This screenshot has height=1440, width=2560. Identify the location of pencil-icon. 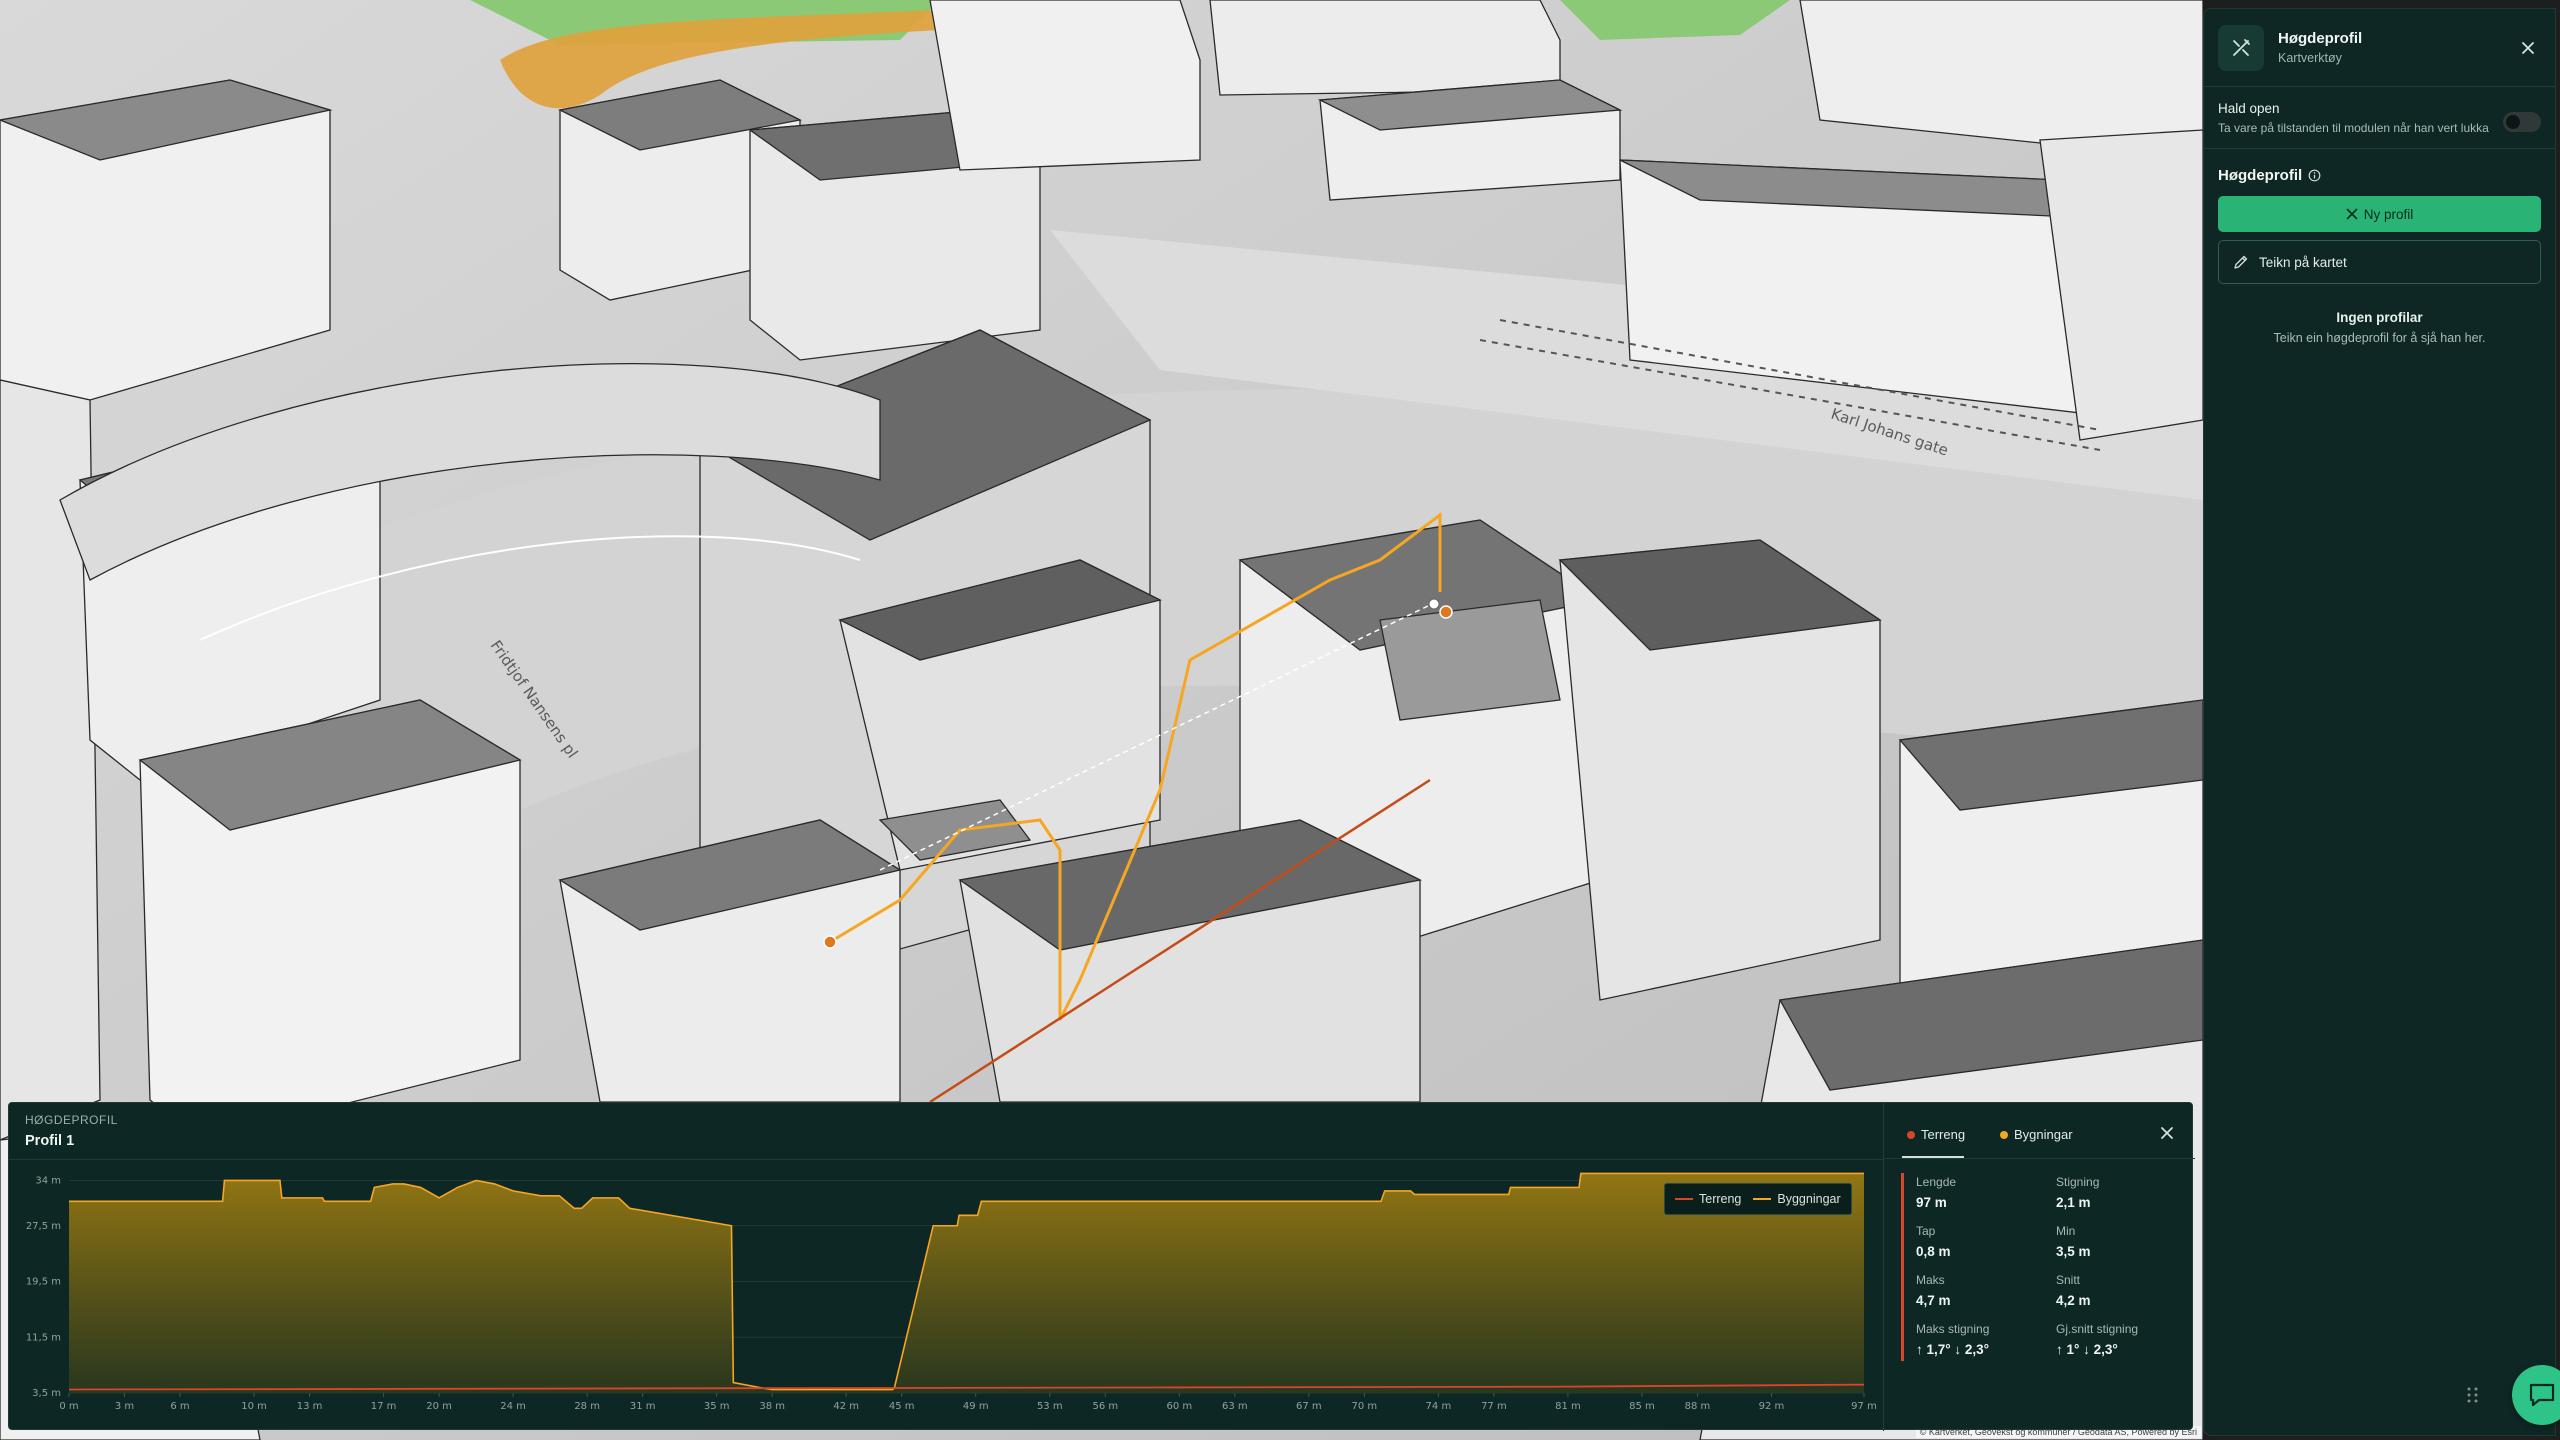
(2241, 262).